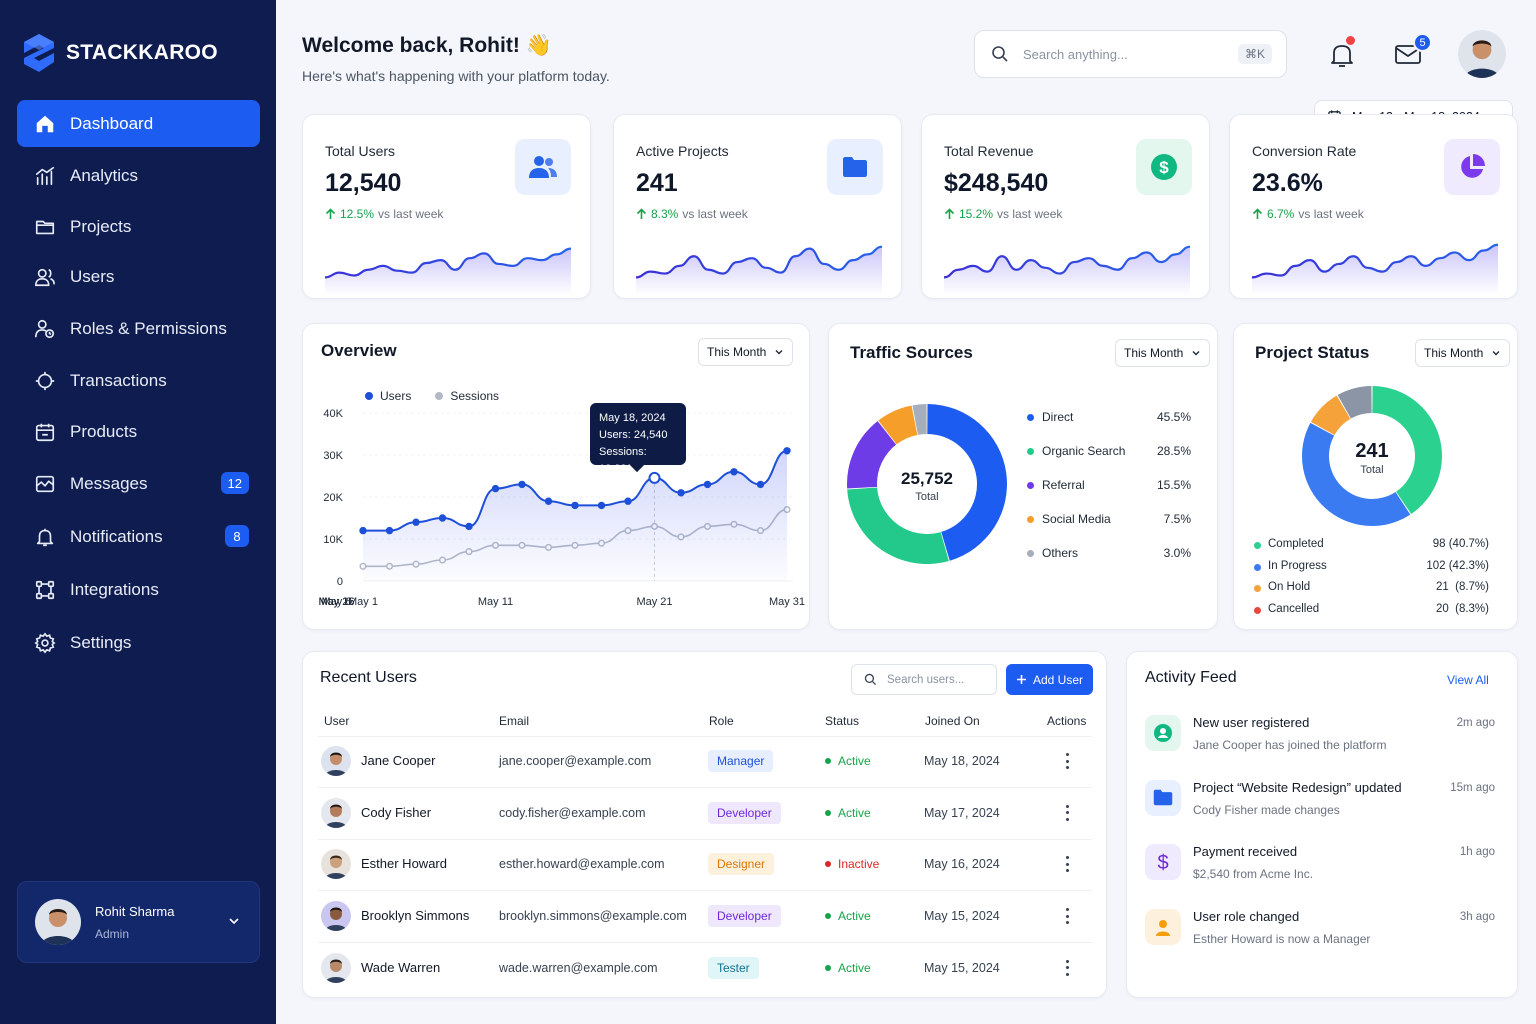 Image resolution: width=1536 pixels, height=1024 pixels. I want to click on stat-card-total-users: Total Users 12,540 12.5% vs last week, so click(446, 206).